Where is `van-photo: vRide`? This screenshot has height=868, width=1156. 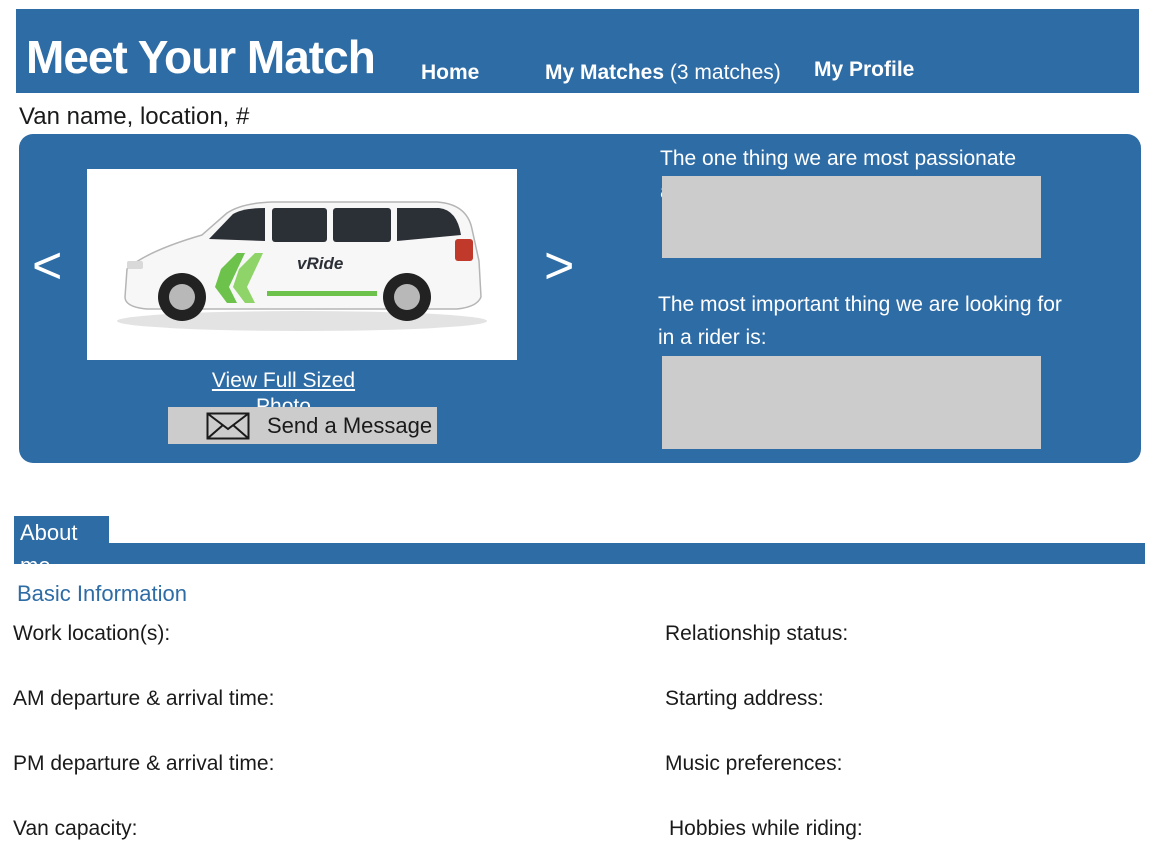
van-photo: vRide is located at coordinates (302, 264).